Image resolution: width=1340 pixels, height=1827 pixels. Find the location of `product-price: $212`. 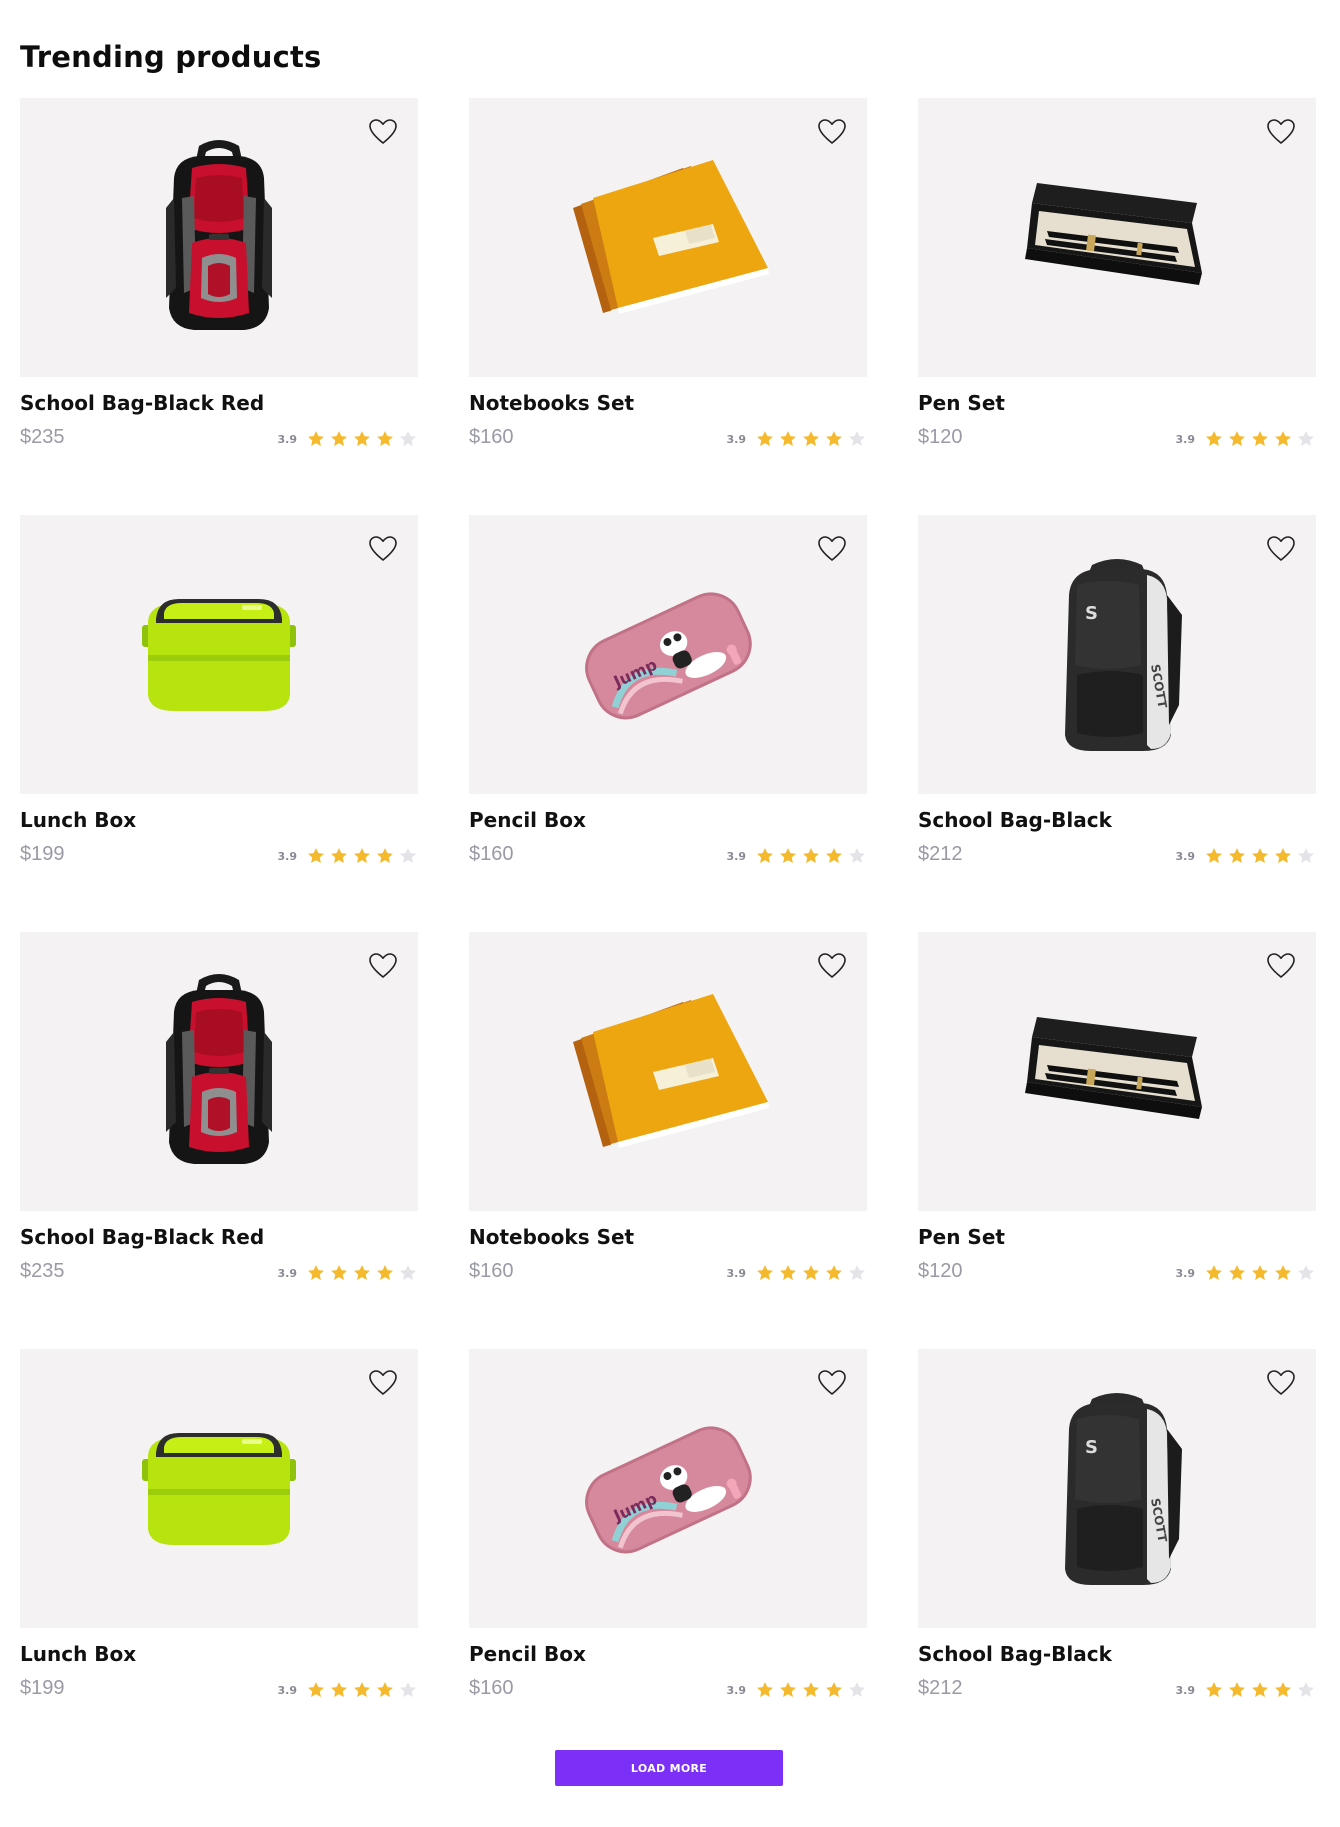

product-price: $212 is located at coordinates (940, 1688).